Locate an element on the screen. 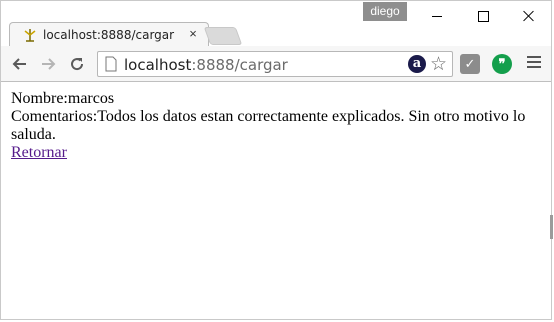 The width and height of the screenshot is (554, 322). maximize-icon is located at coordinates (483, 16).